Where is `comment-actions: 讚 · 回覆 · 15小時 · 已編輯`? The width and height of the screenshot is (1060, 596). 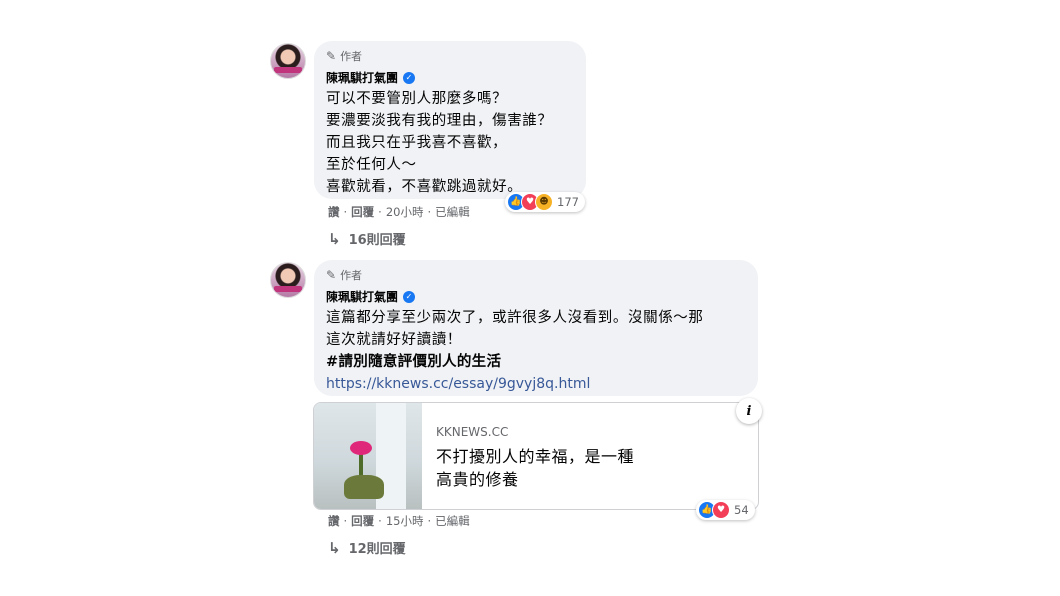 comment-actions: 讚 · 回覆 · 15小時 · 已編輯 is located at coordinates (399, 521).